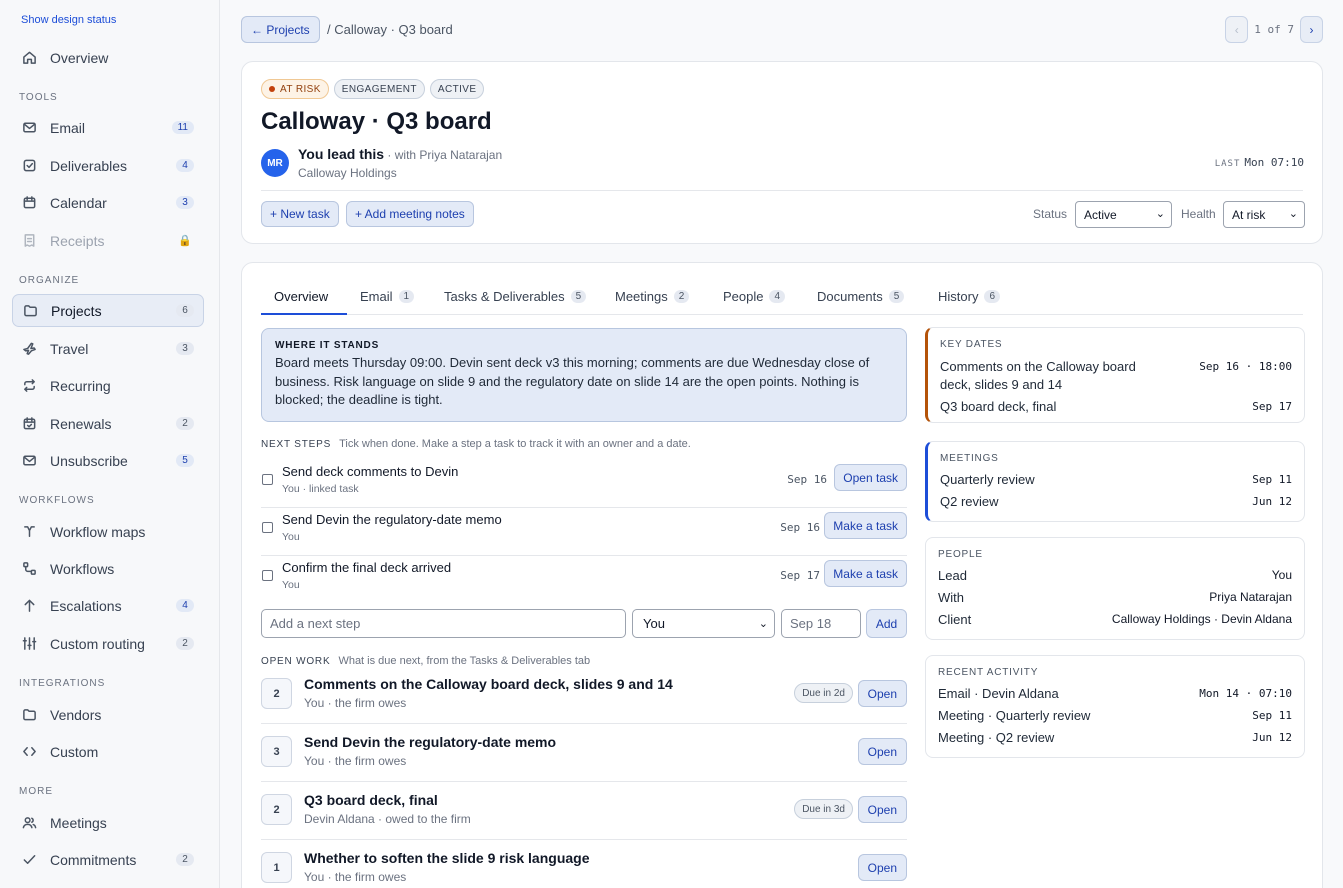  What do you see at coordinates (987, 480) in the screenshot?
I see `meeting-label: Quarterly review` at bounding box center [987, 480].